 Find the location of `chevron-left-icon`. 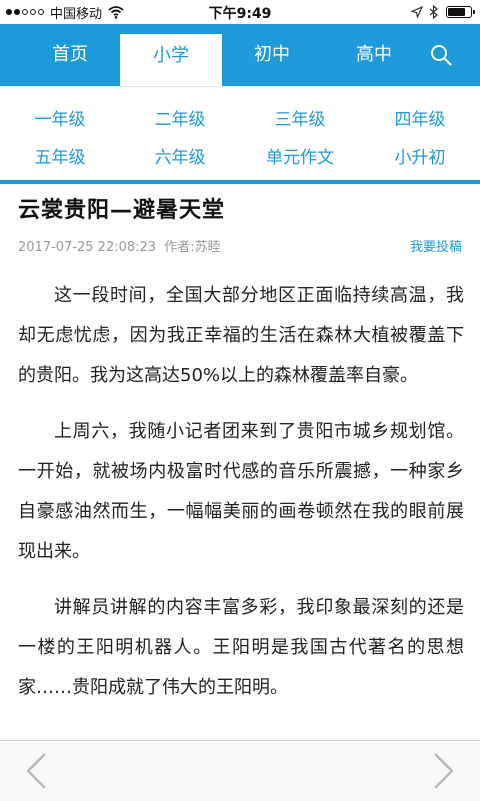

chevron-left-icon is located at coordinates (37, 771).